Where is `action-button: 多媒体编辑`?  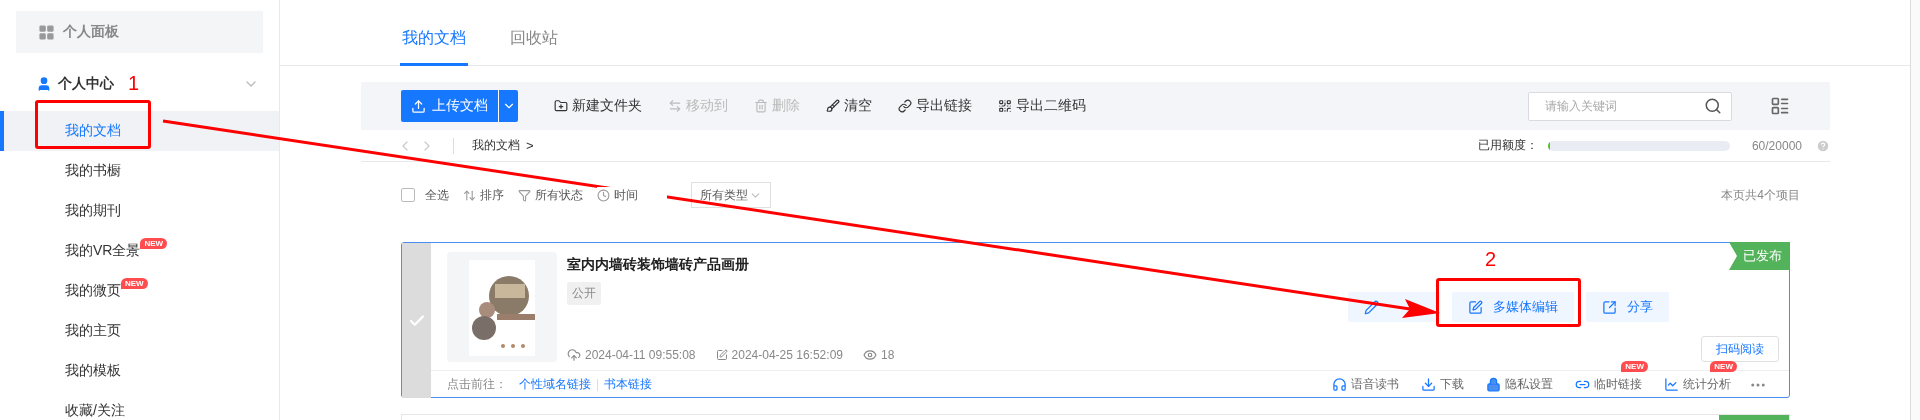 action-button: 多媒体编辑 is located at coordinates (1513, 307).